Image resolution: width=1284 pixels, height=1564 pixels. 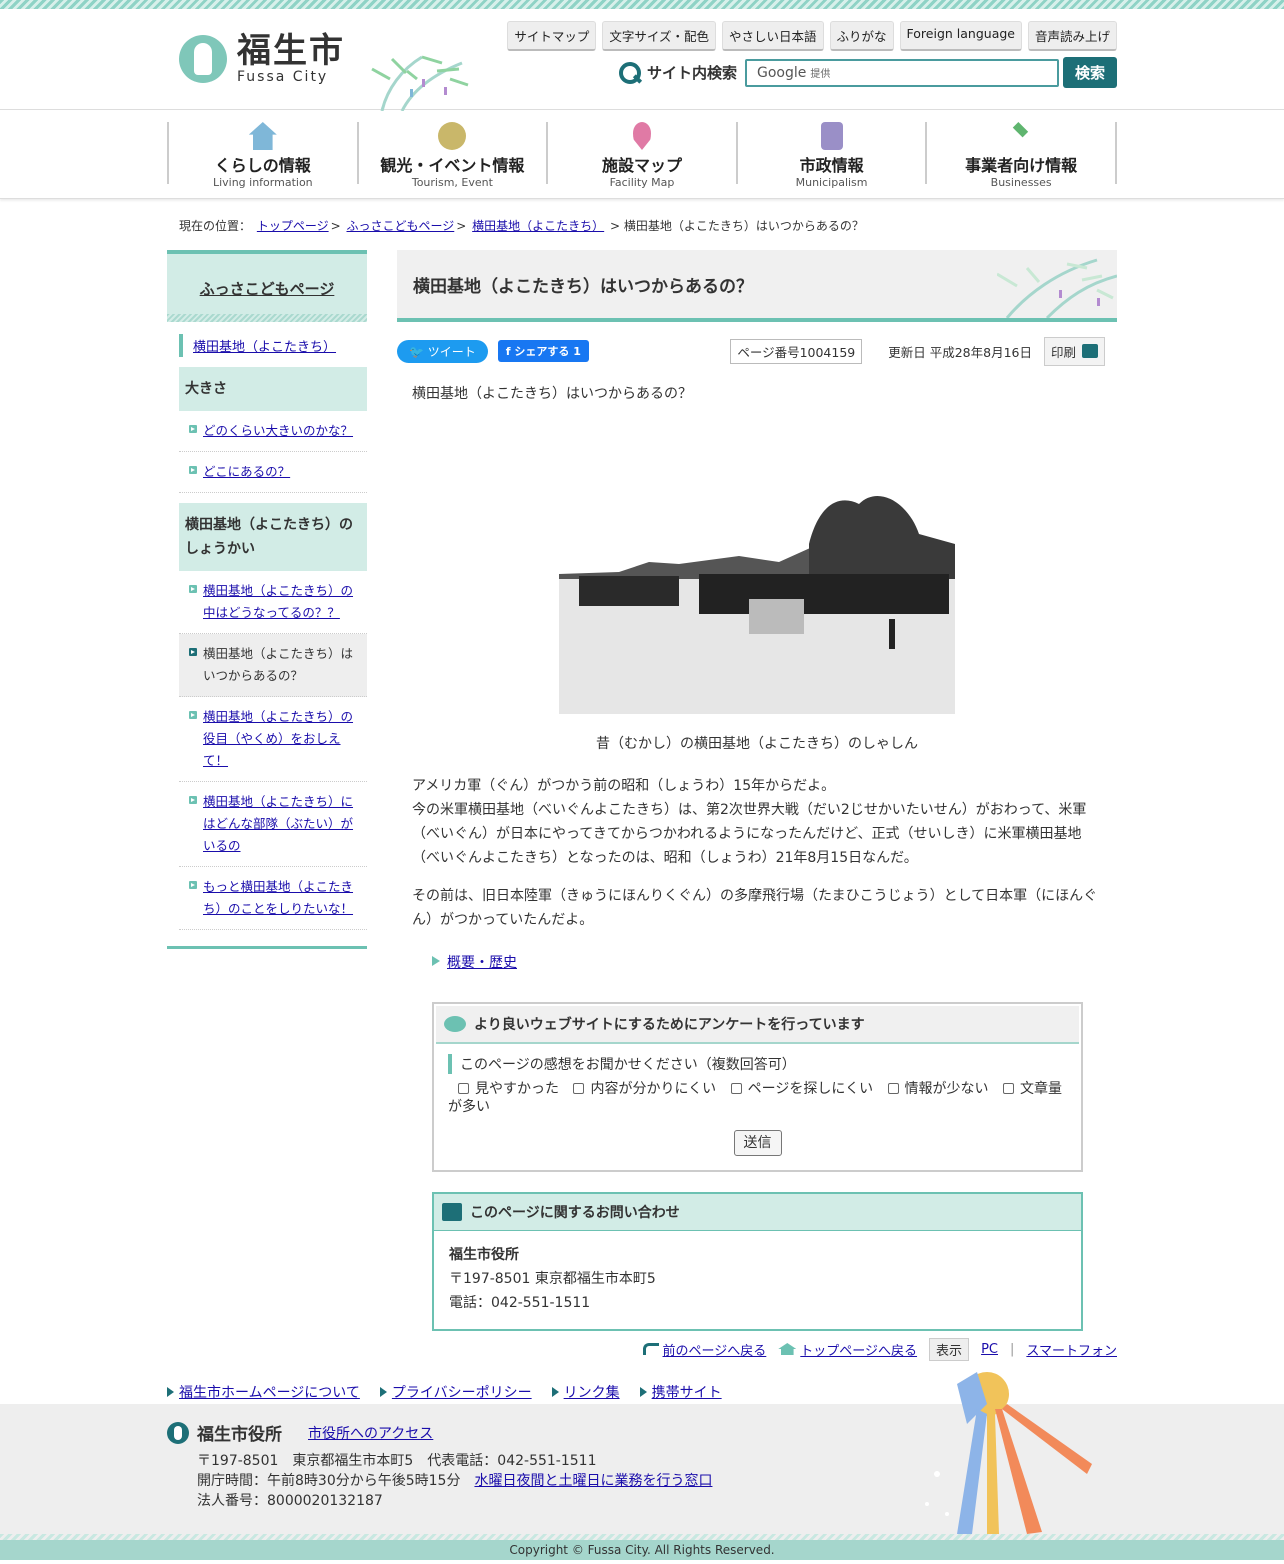 I want to click on sidebar-item-units: 横田基地（よこたきち）にはどんな部隊（ぶたい）がいるの, so click(x=278, y=823).